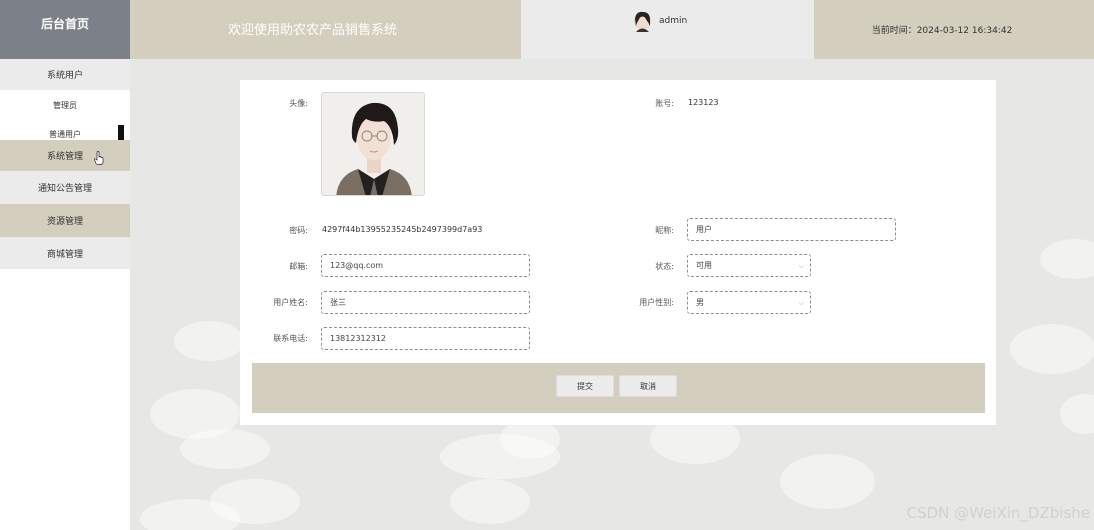 The height and width of the screenshot is (530, 1094). I want to click on sidebar-item-system-users: 系统用户, so click(65, 74).